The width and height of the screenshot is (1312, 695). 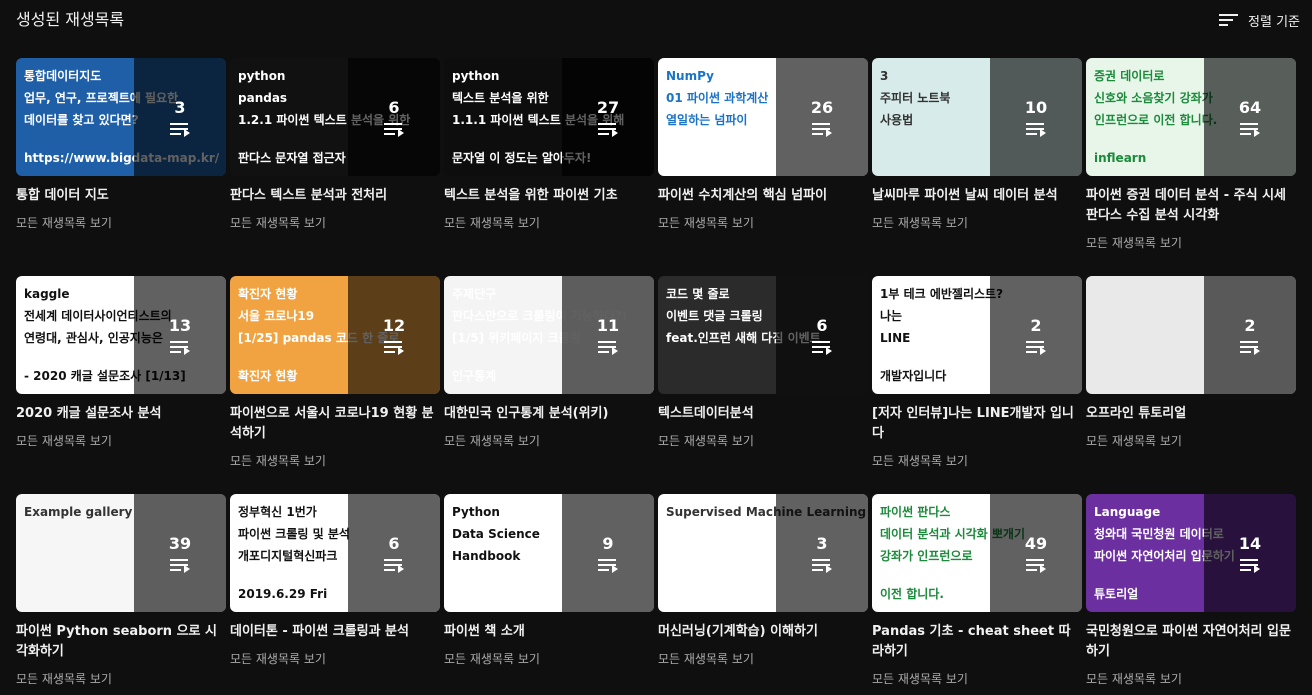 What do you see at coordinates (912, 594) in the screenshot?
I see `thumbnail-text: 이전 합니다.` at bounding box center [912, 594].